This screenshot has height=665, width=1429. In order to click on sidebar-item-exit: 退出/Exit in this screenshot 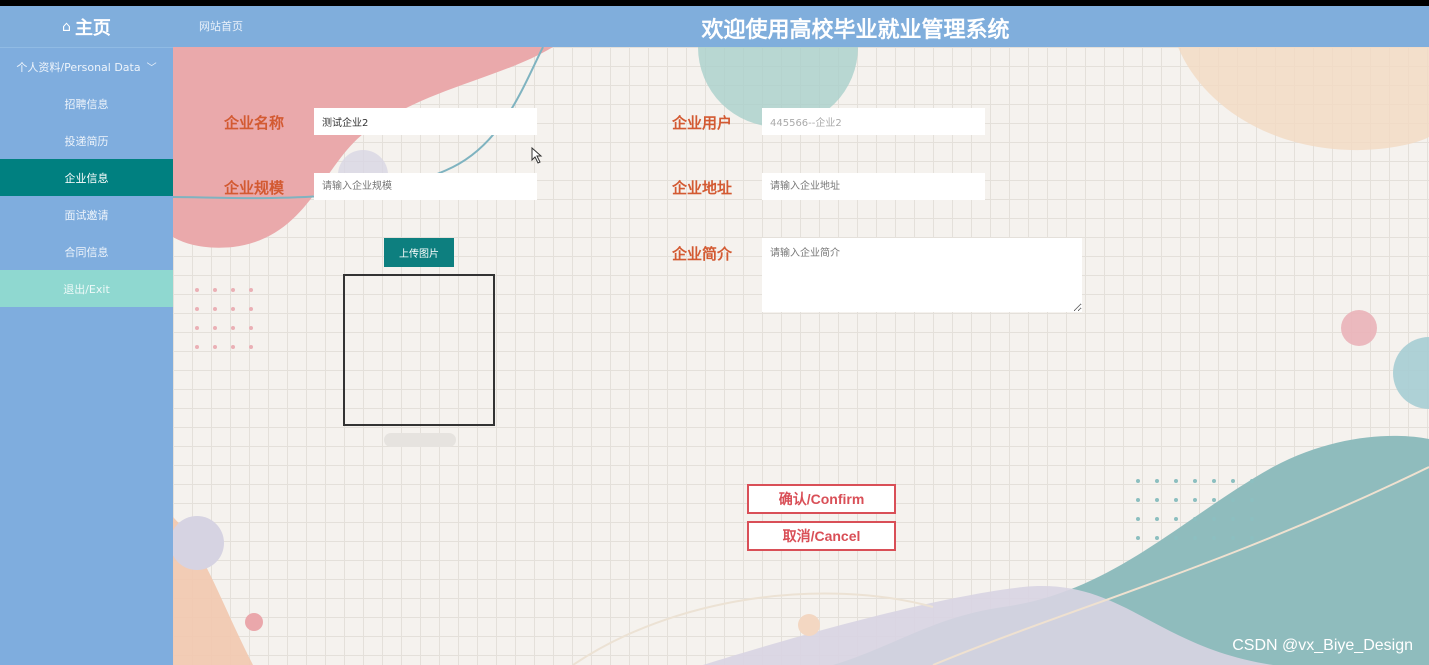, I will do `click(86, 288)`.